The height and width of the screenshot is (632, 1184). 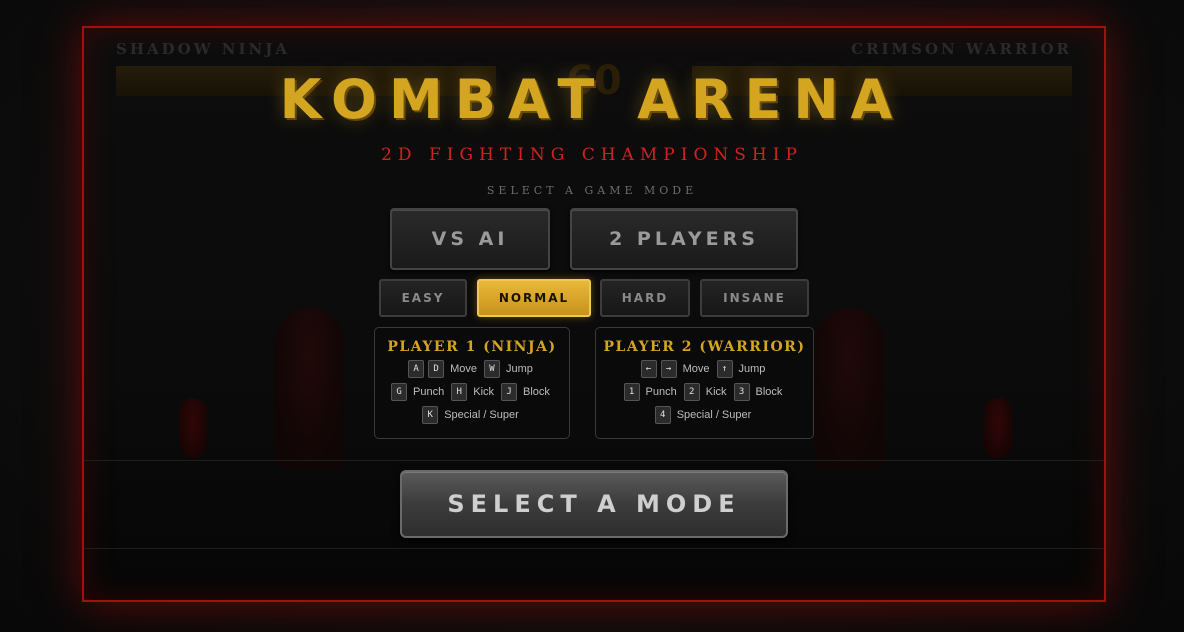 What do you see at coordinates (668, 369) in the screenshot?
I see `key-right-arrow-icon: →` at bounding box center [668, 369].